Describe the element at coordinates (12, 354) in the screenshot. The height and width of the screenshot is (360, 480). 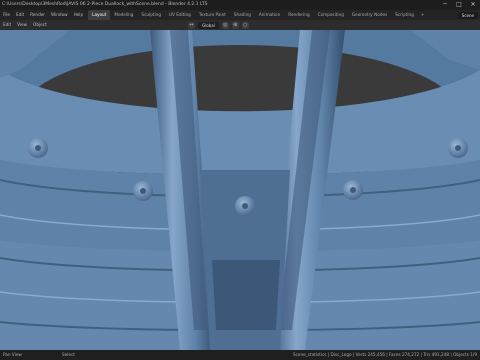
I see `status-left: Pan View` at that location.